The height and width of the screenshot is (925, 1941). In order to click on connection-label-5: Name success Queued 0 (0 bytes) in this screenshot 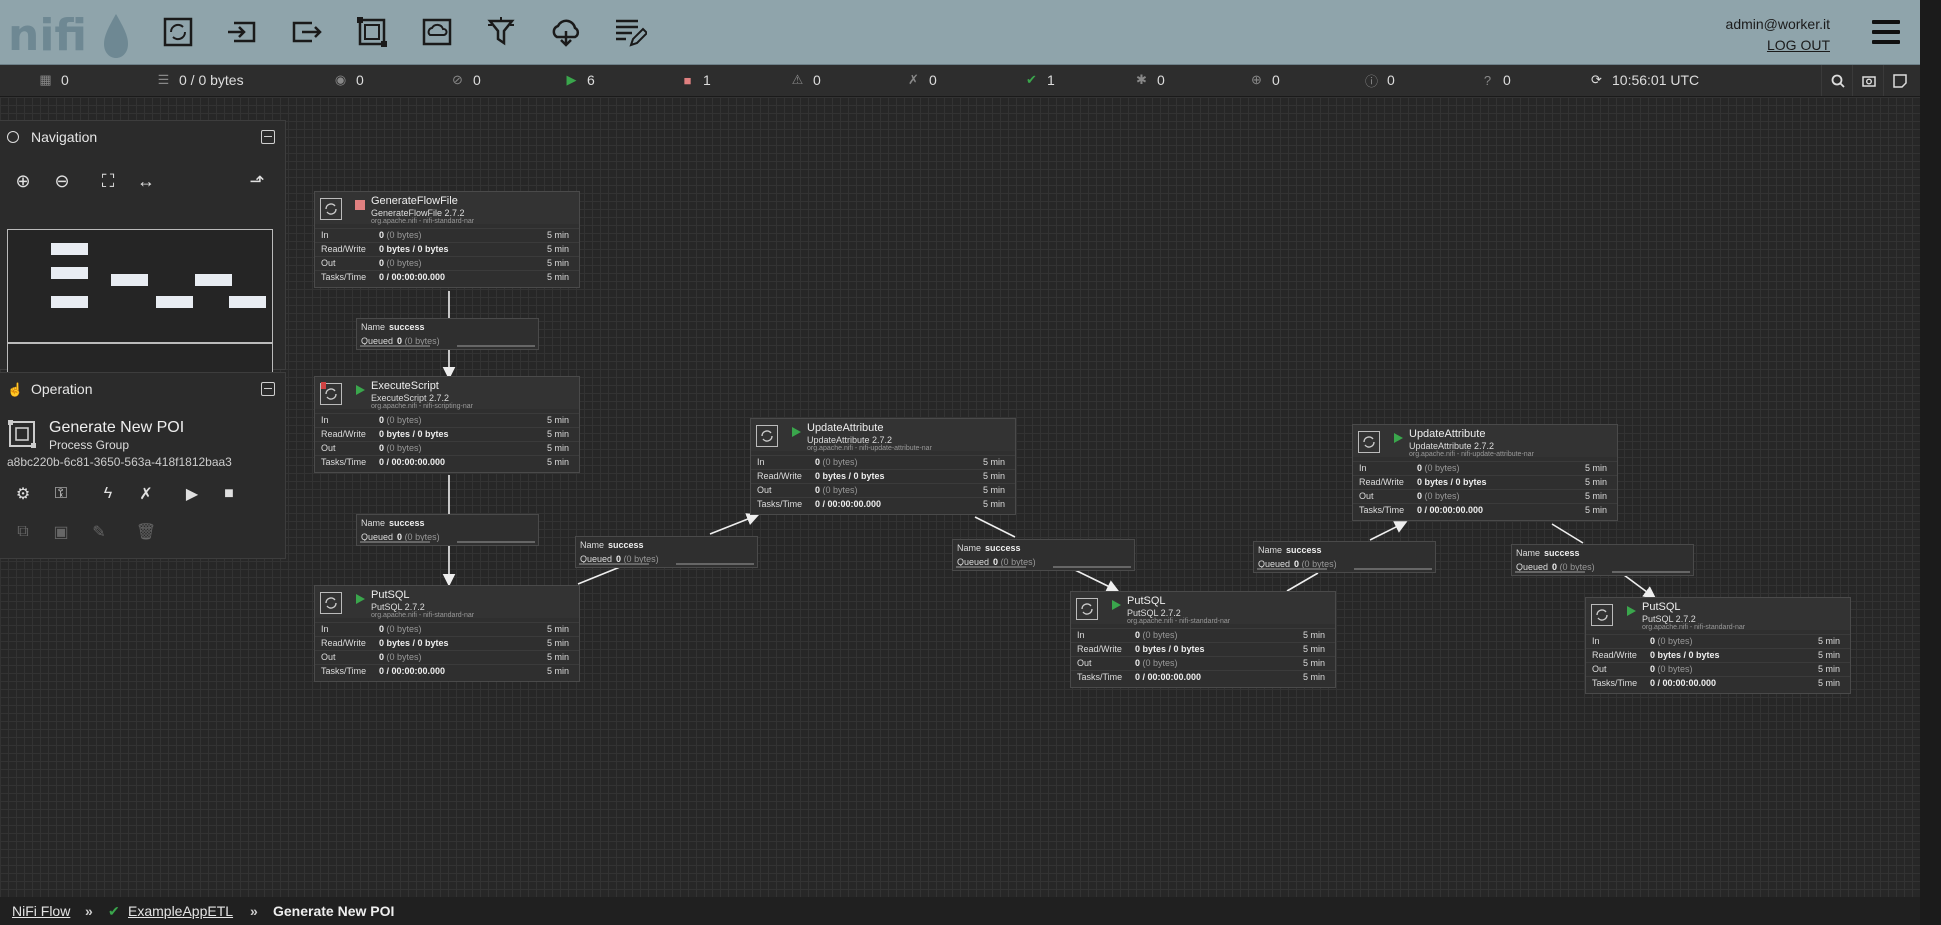, I will do `click(1602, 560)`.